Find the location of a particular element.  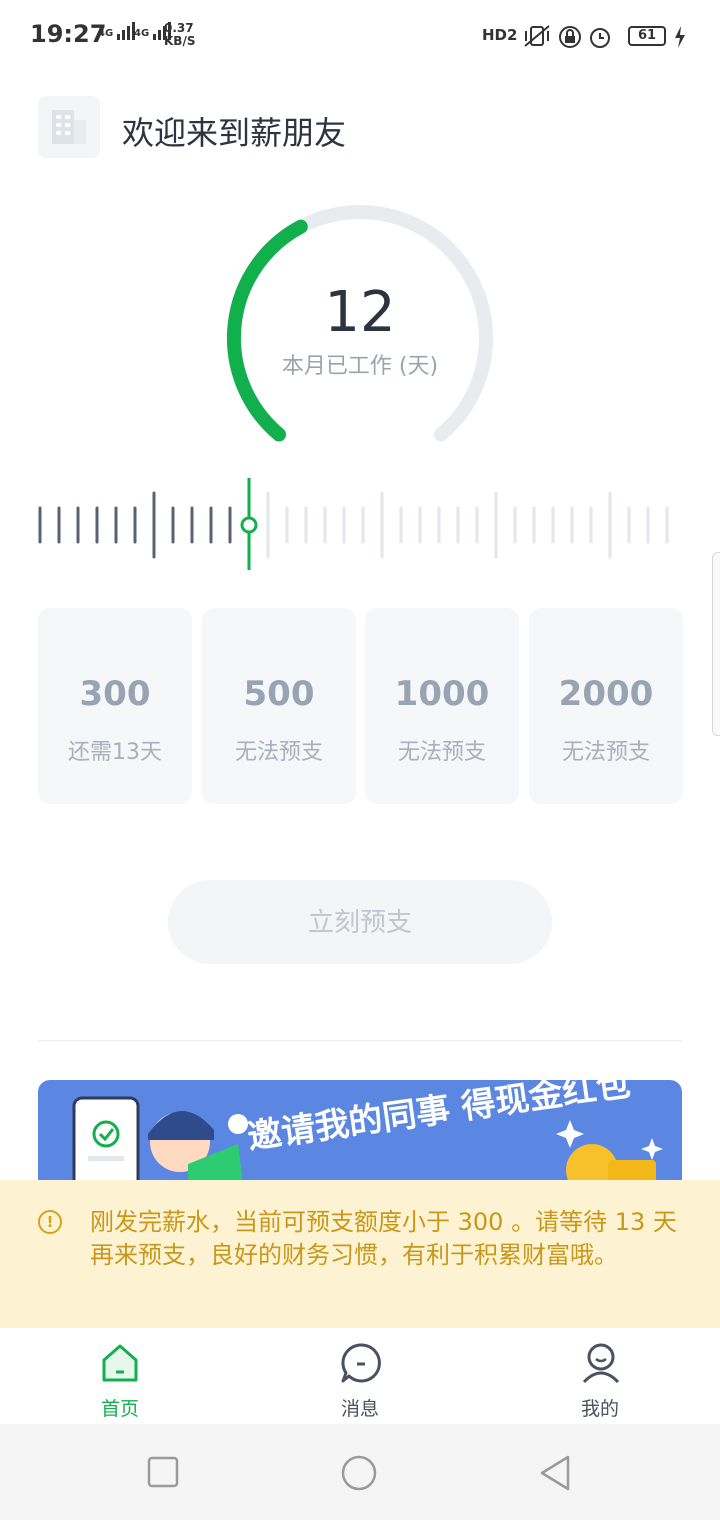

amount-status: 还需13天 is located at coordinates (115, 752).